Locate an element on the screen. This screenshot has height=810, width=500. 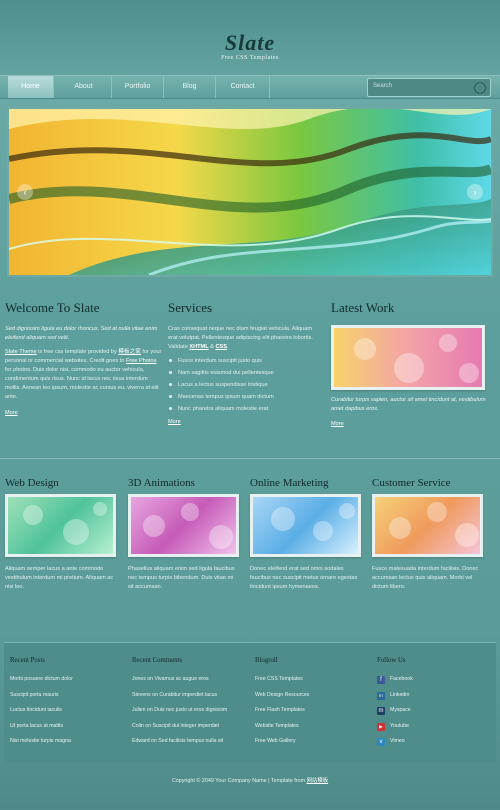
facebook-icon: f is located at coordinates (381, 680).